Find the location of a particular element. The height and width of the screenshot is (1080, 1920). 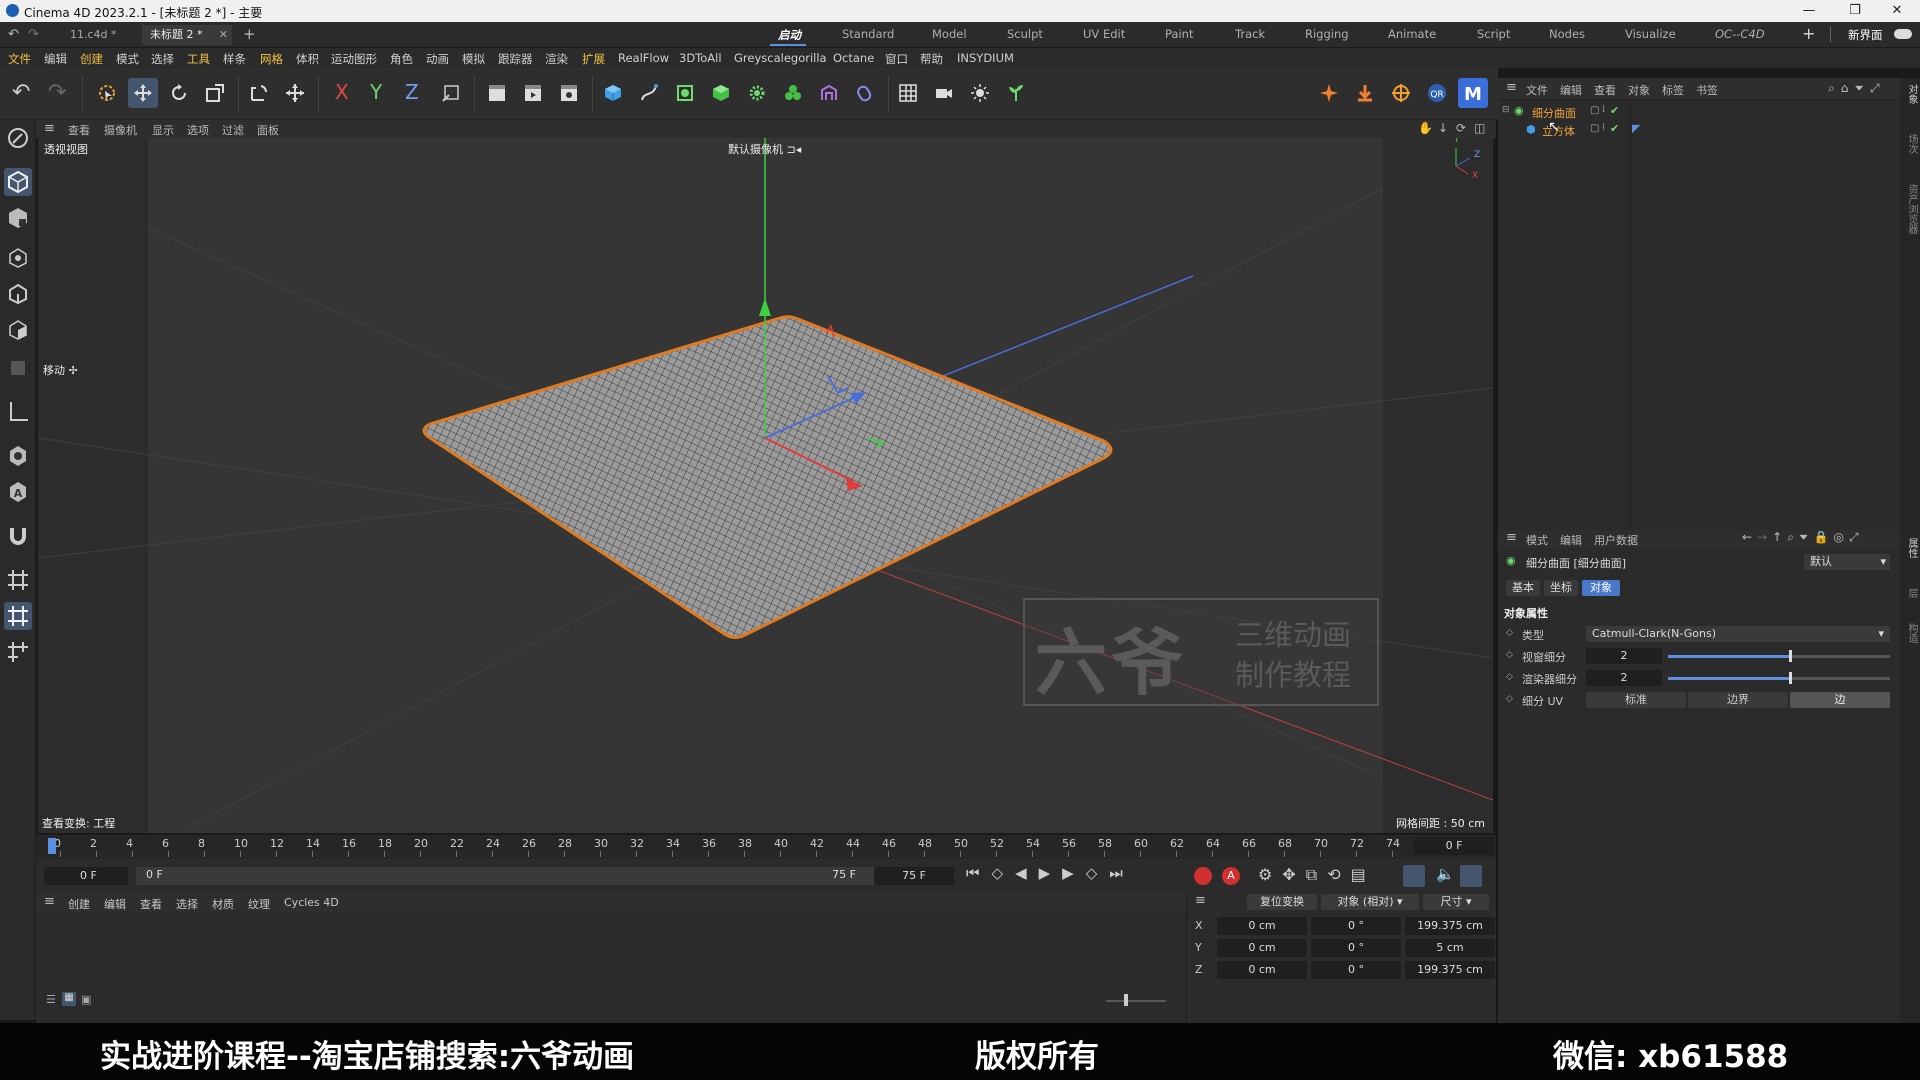

size-x-field: 199.375 cm is located at coordinates (1450, 926).